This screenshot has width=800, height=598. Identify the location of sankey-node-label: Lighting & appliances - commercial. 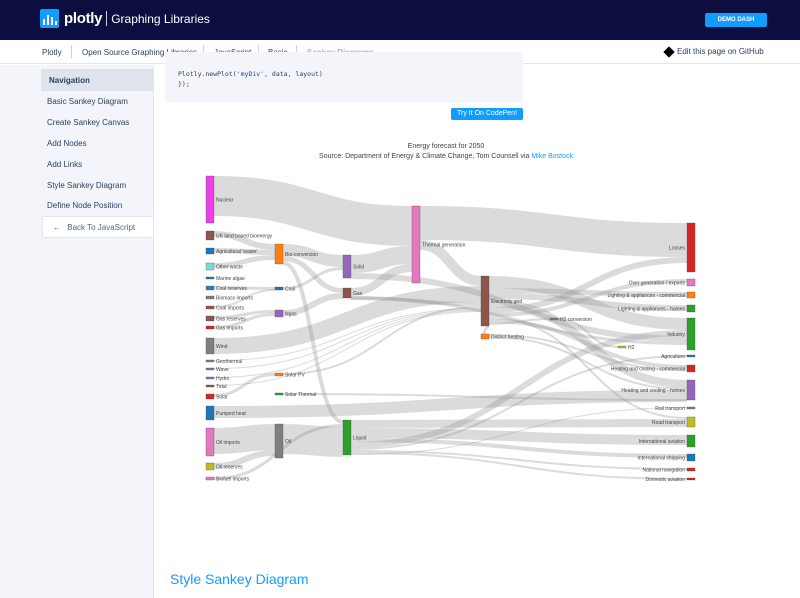
(646, 296).